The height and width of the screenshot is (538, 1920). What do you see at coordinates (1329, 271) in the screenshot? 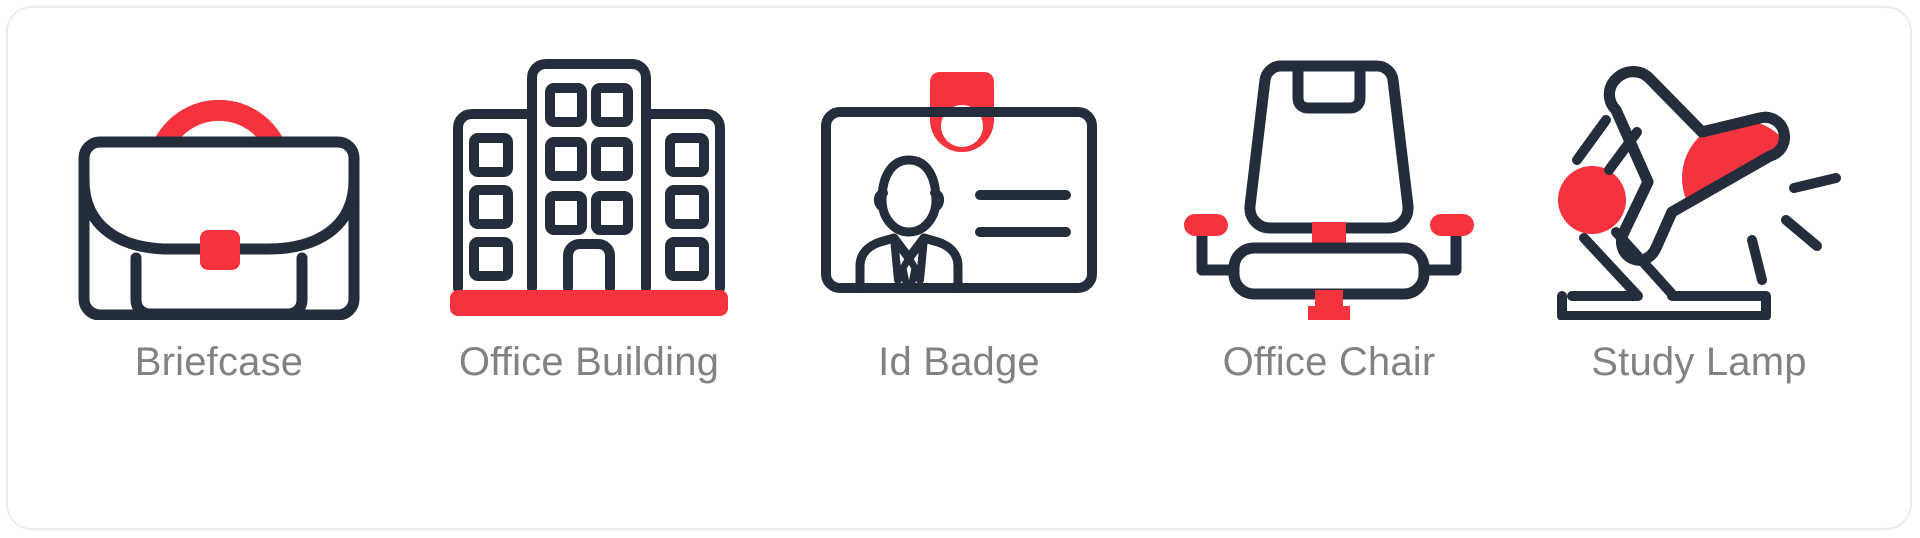
I see `chair-seat` at bounding box center [1329, 271].